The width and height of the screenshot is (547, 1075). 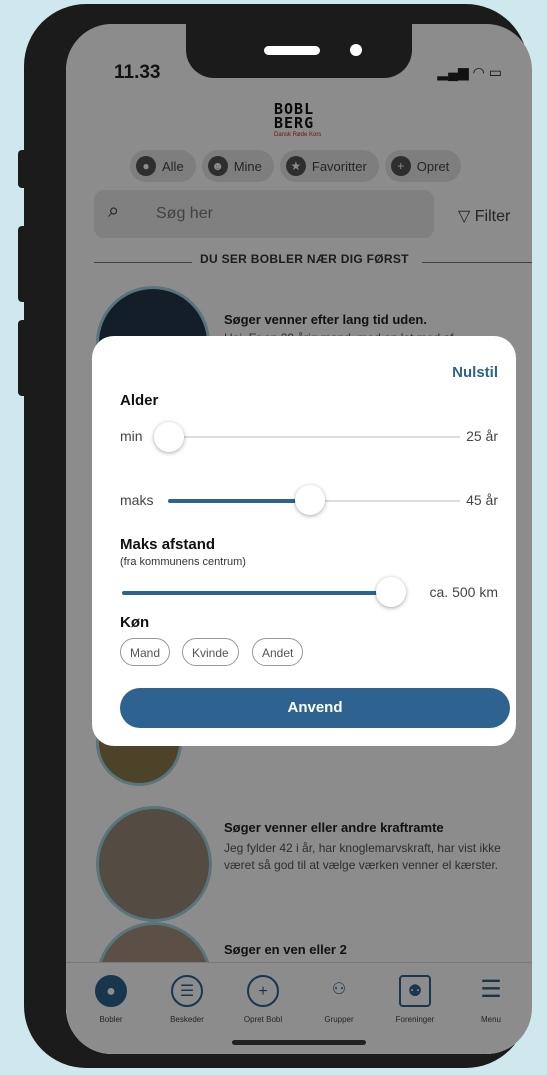 I want to click on distance-value: ca. 500 km, so click(x=463, y=592).